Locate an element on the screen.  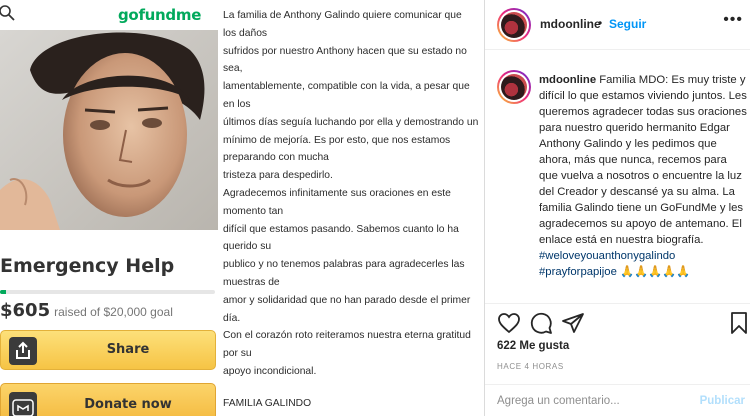
post-actions is located at coordinates (622, 324).